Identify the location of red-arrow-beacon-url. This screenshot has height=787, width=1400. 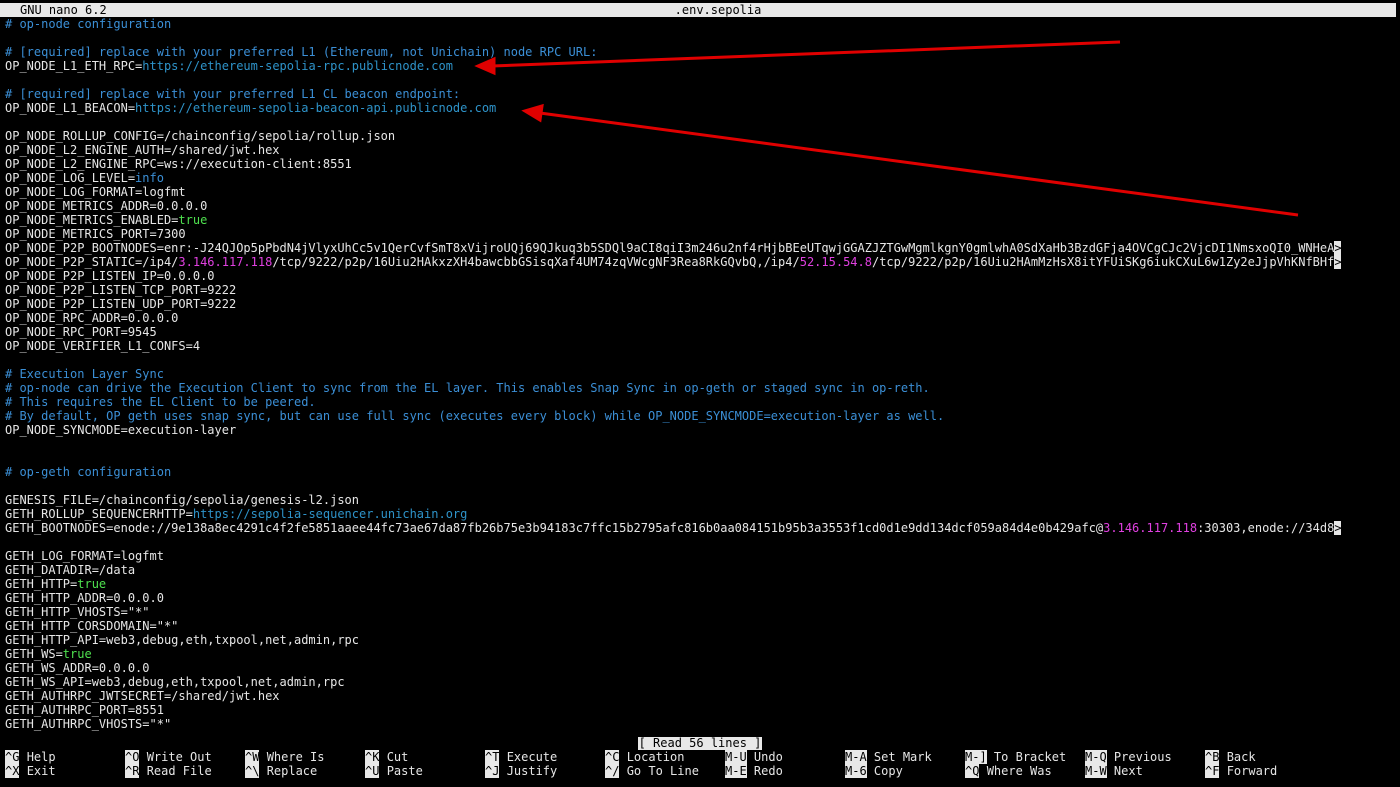
(919, 164).